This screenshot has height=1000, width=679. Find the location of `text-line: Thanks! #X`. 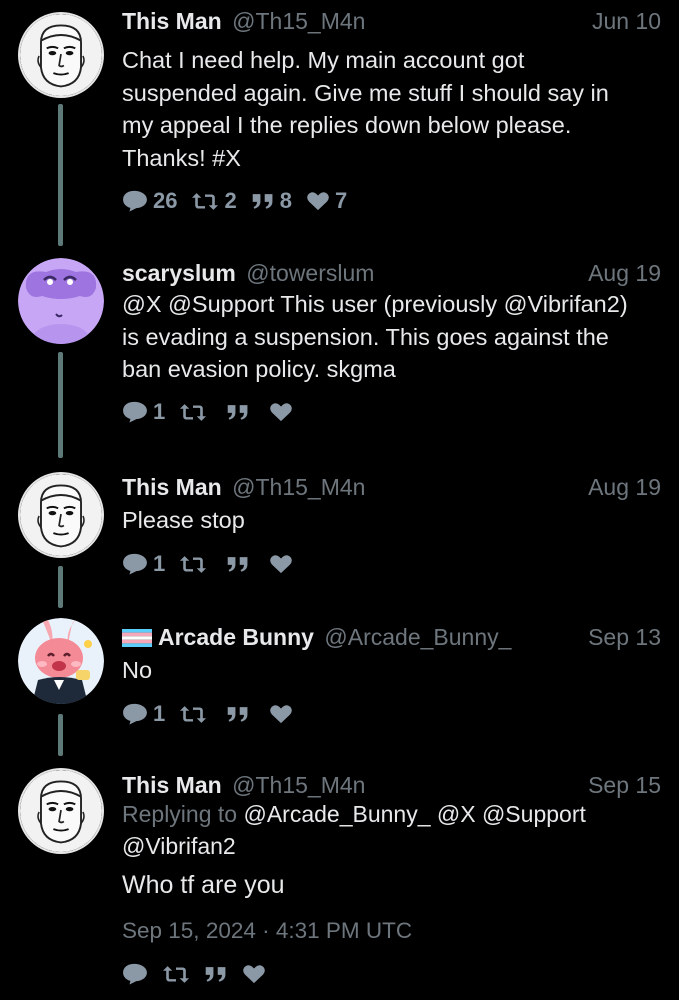

text-line: Thanks! #X is located at coordinates (181, 157).